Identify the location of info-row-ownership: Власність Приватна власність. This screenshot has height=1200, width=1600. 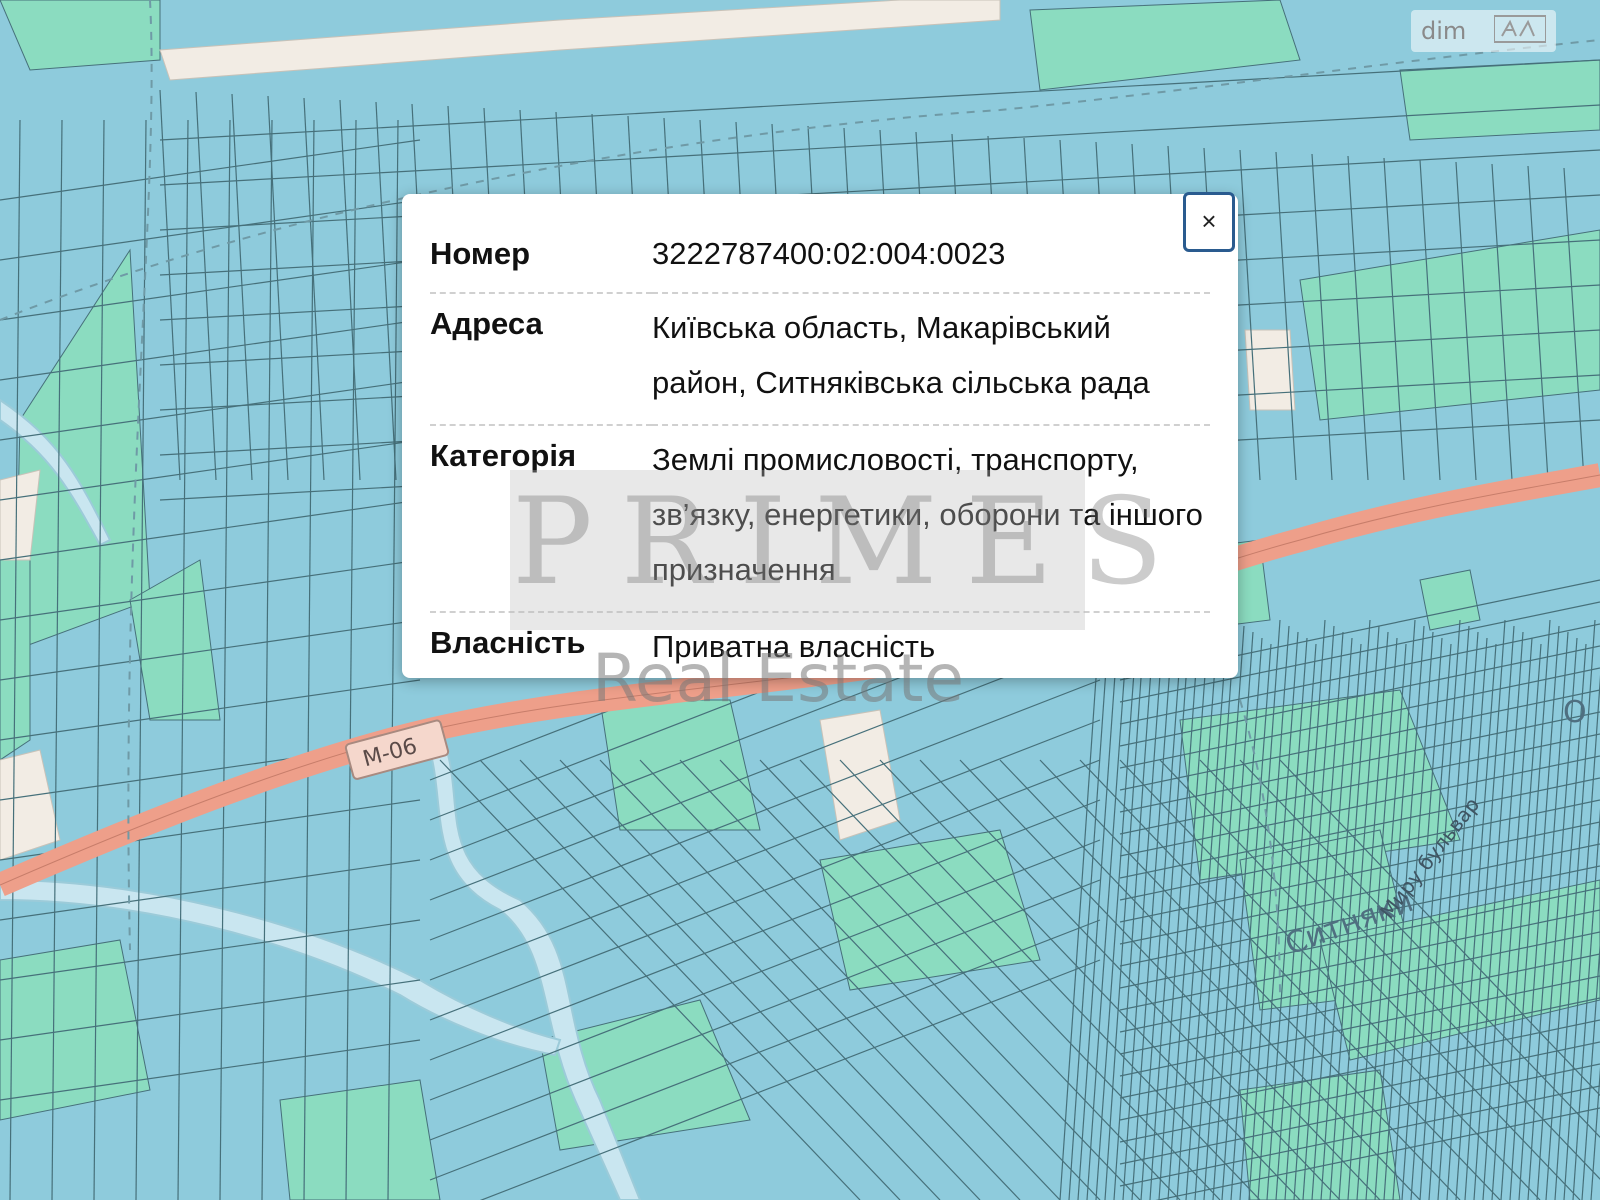
(820, 650).